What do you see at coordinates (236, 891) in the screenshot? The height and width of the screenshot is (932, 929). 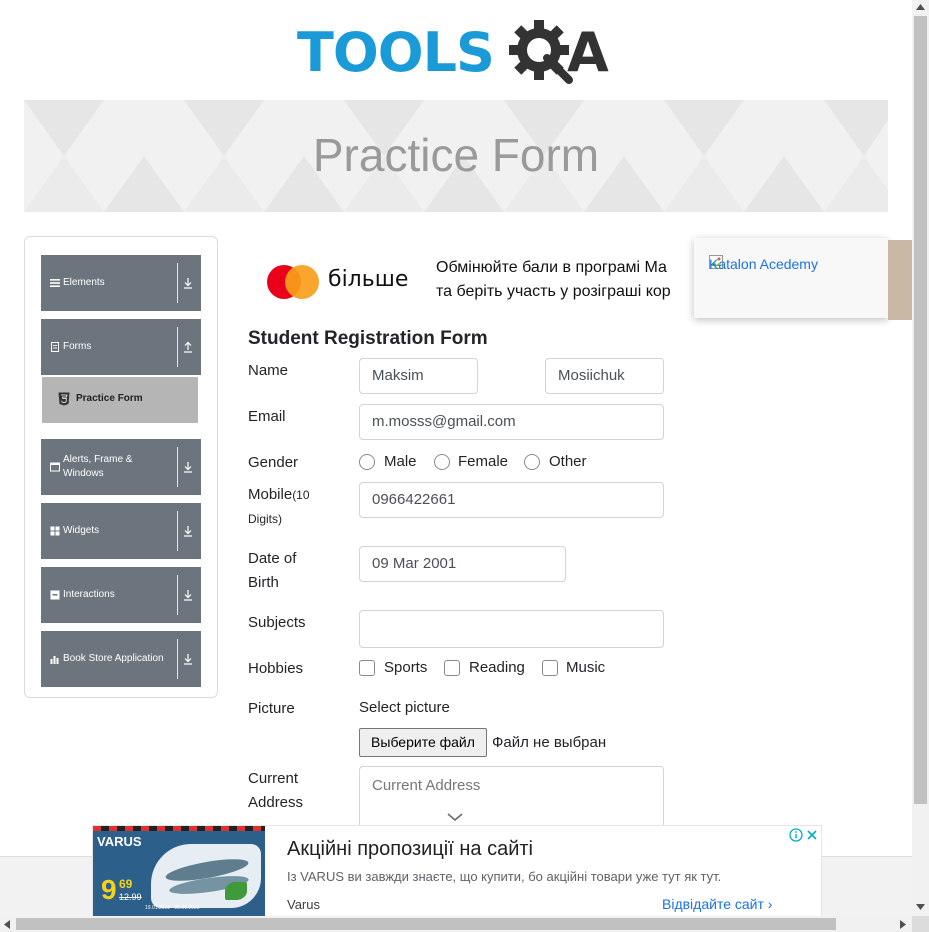 I see `herb-shape` at bounding box center [236, 891].